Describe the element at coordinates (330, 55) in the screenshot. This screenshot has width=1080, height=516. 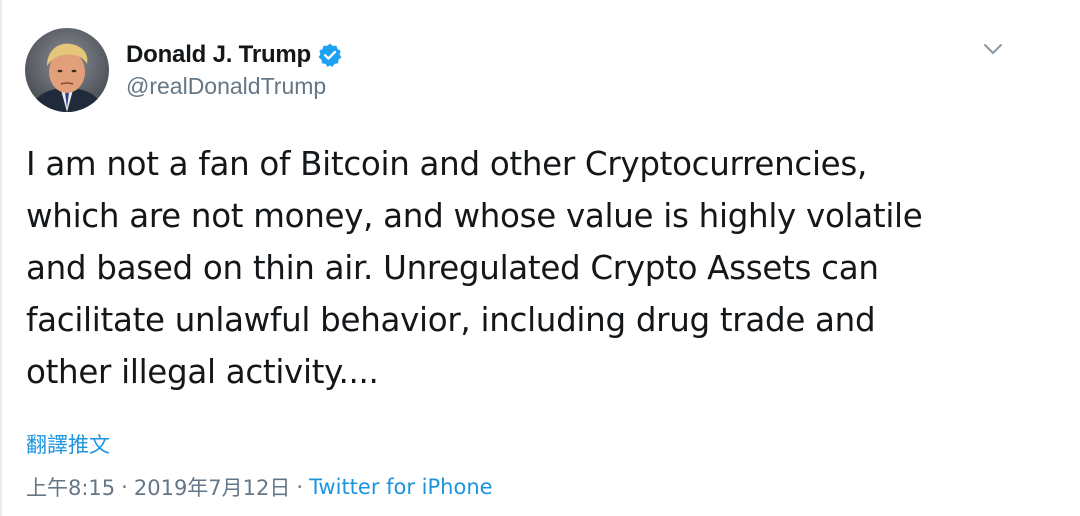
I see `verified-badge-icon` at that location.